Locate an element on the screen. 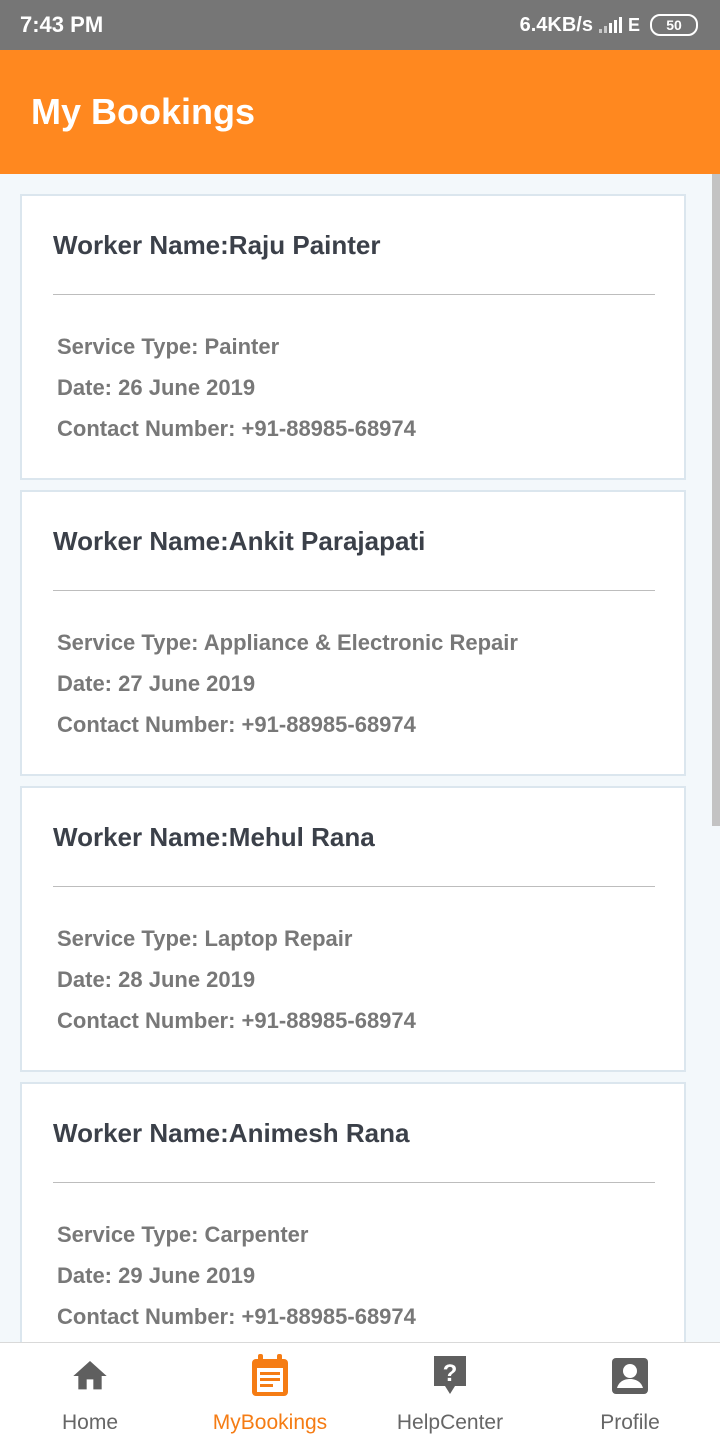  network-speed: 6.4KB/s is located at coordinates (556, 24).